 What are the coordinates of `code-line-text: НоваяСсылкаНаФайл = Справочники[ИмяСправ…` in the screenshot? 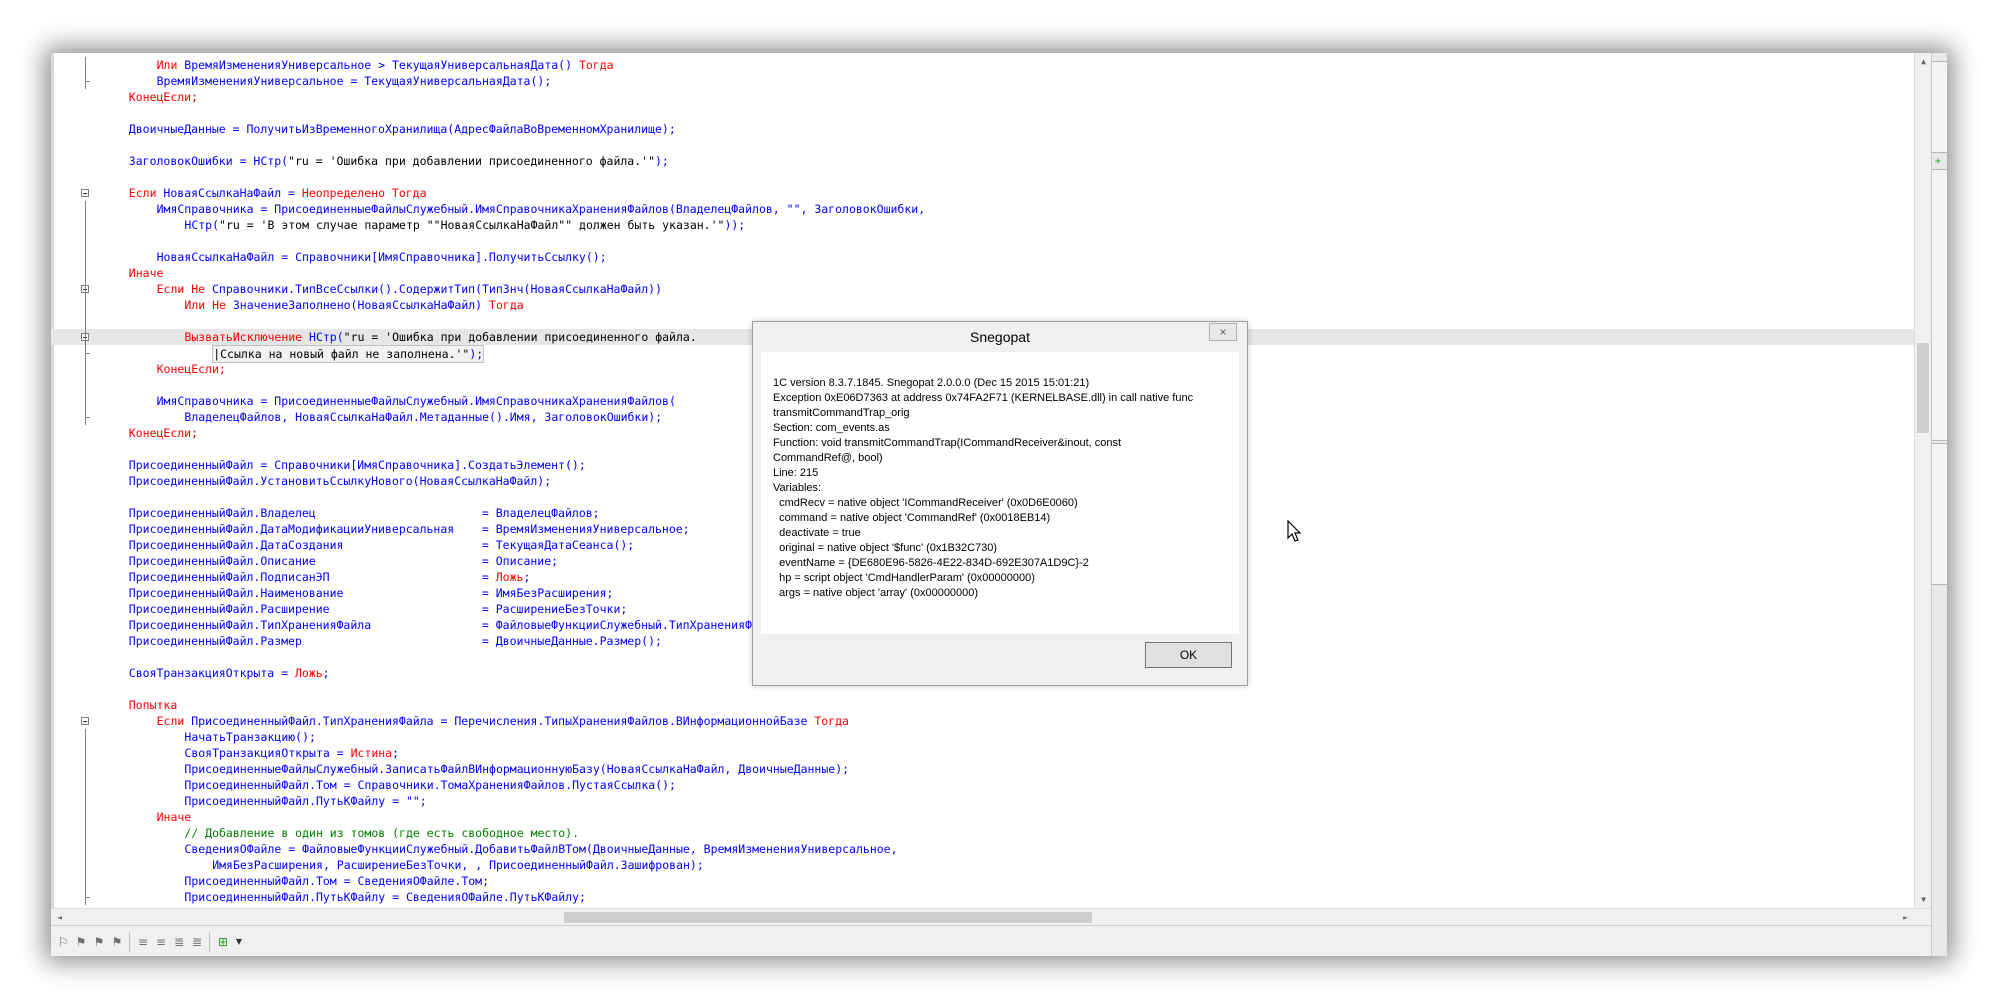 It's located at (382, 257).